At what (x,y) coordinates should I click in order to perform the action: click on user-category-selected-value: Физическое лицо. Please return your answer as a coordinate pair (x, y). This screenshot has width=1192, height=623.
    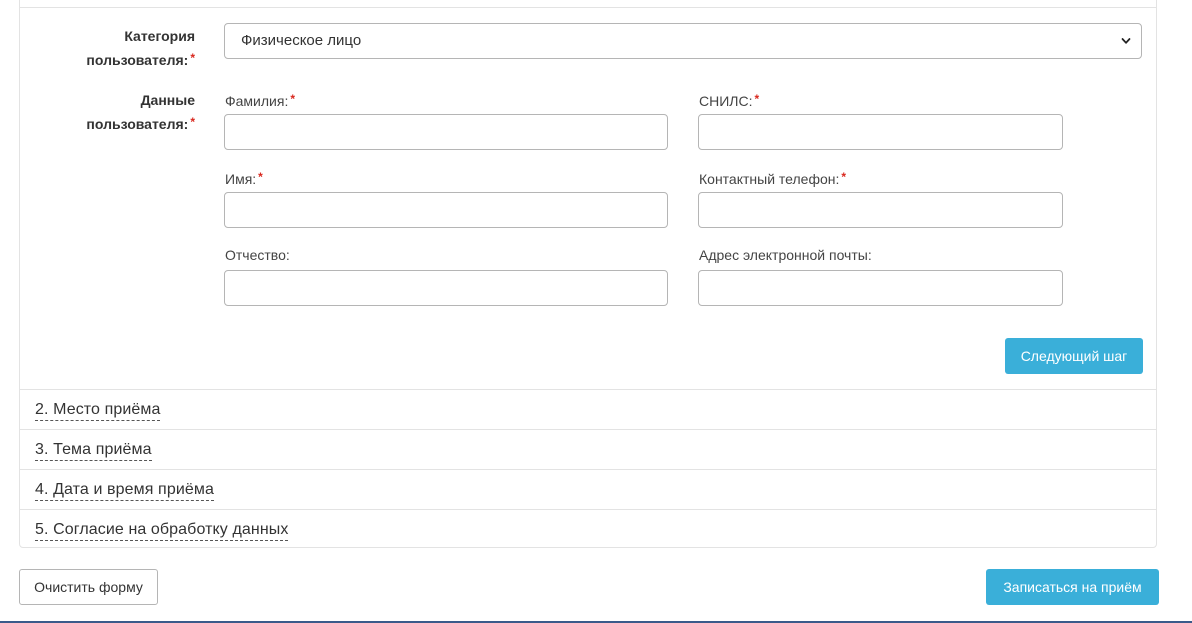
    Looking at the image, I should click on (301, 40).